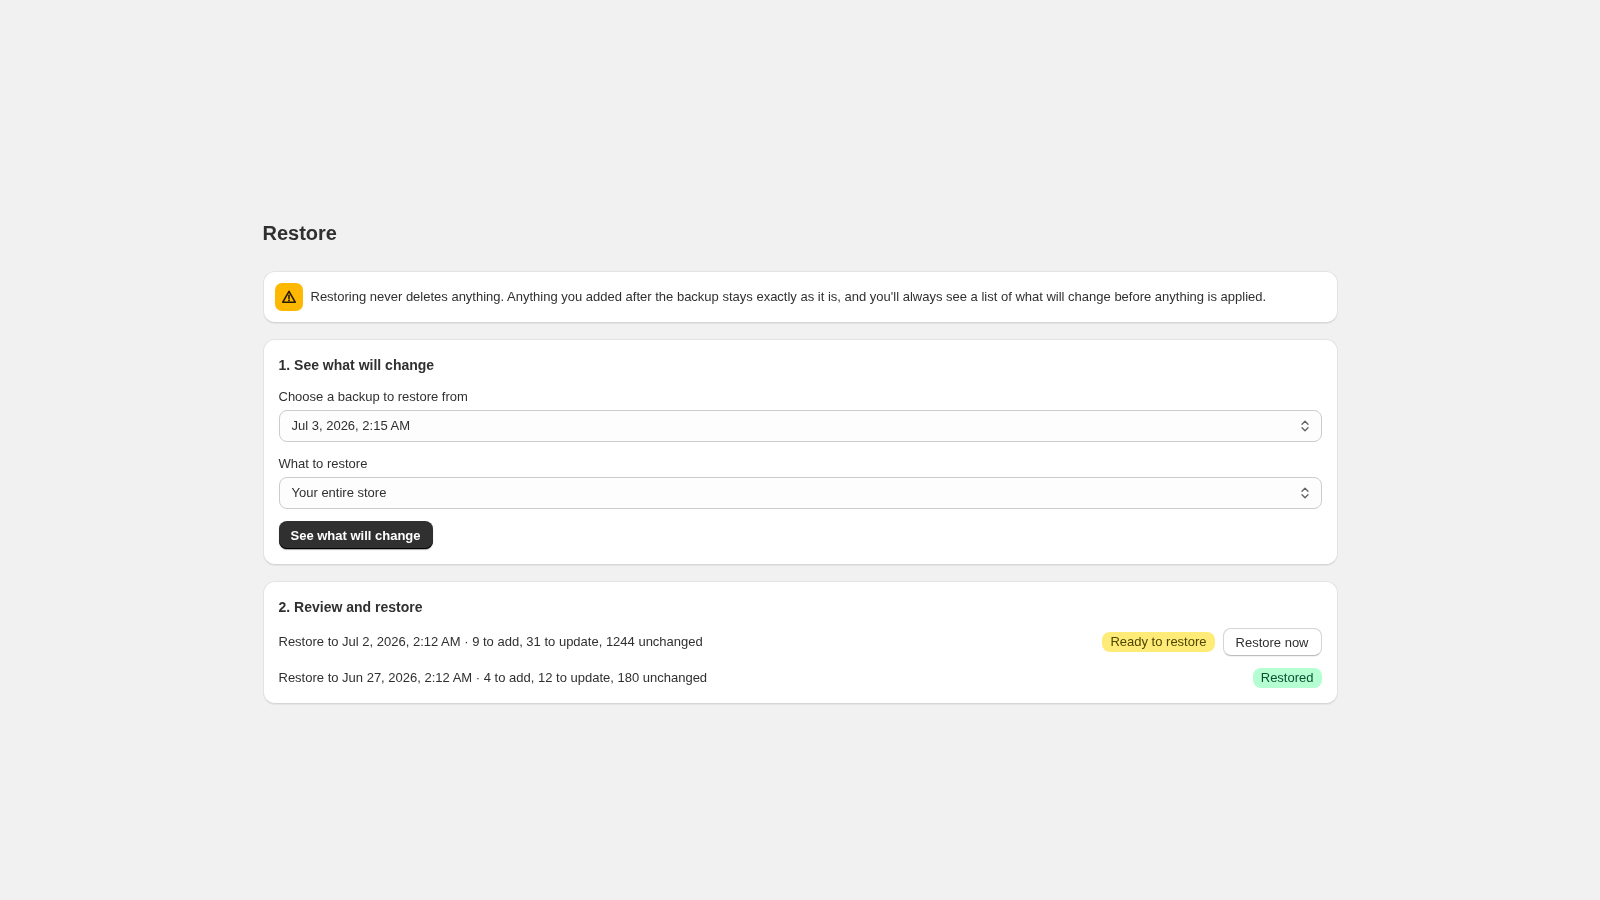 The image size is (1600, 900). What do you see at coordinates (351, 607) in the screenshot?
I see `card-heading: 2. Review and restore` at bounding box center [351, 607].